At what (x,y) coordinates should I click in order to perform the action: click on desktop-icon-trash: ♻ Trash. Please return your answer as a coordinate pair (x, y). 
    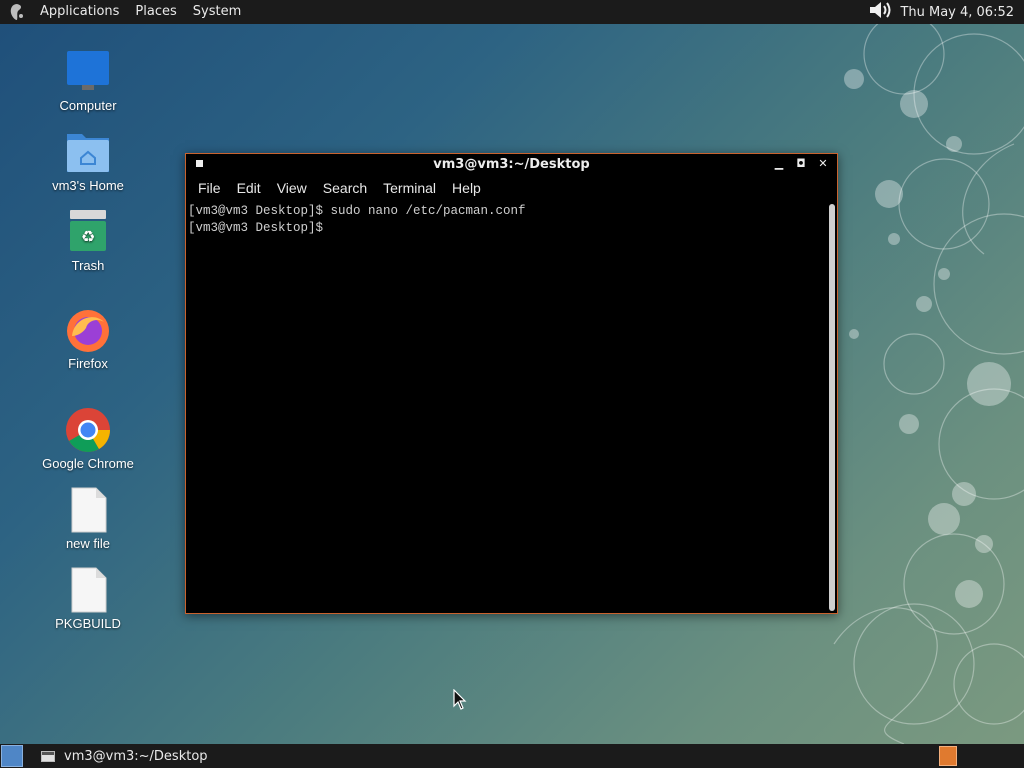
    Looking at the image, I should click on (88, 241).